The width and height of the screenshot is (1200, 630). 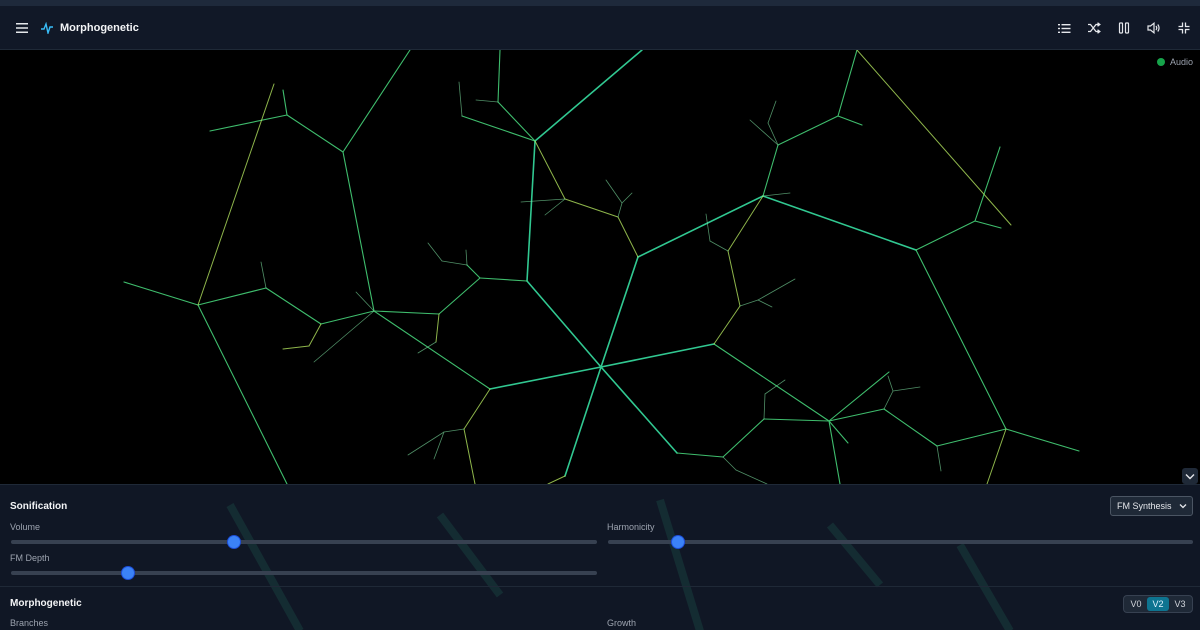 I want to click on morphogenetic-title: Morphogenetic, so click(x=46, y=603).